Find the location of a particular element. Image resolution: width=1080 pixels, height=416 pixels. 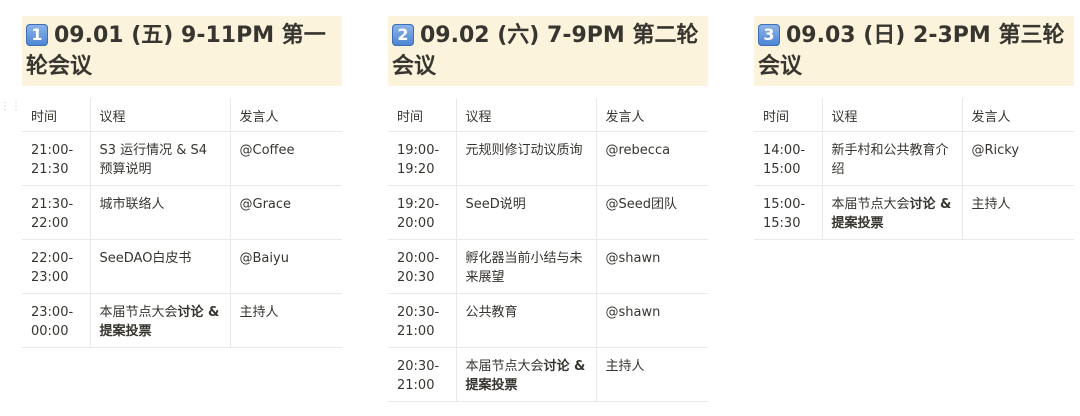

agenda-cell: S3 运行情况 & S4 预算说明 is located at coordinates (160, 158).